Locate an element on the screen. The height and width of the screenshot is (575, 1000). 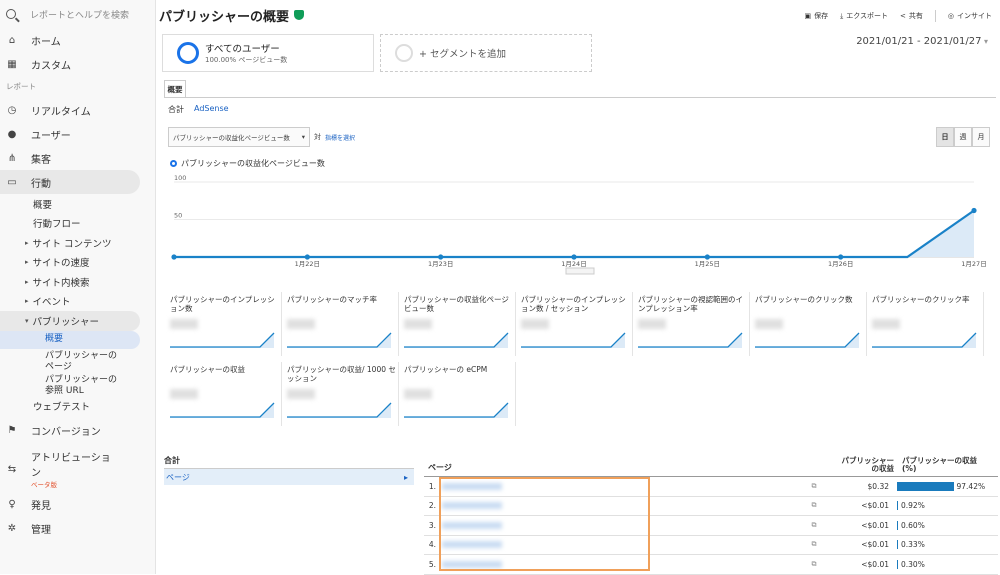
nav-site-search-label: サイト内検索 is located at coordinates (61, 283).